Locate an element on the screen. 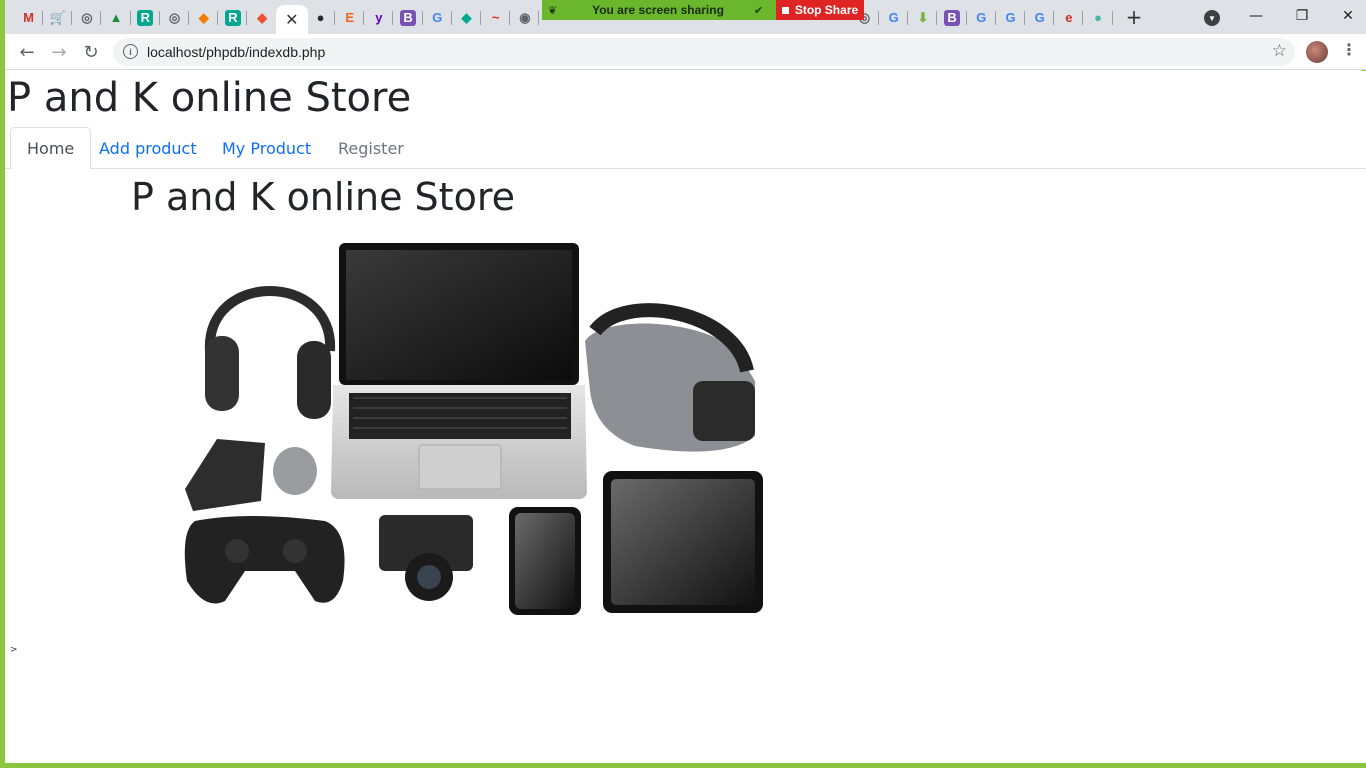 The width and height of the screenshot is (1366, 768). headphones-icon is located at coordinates (270, 352).